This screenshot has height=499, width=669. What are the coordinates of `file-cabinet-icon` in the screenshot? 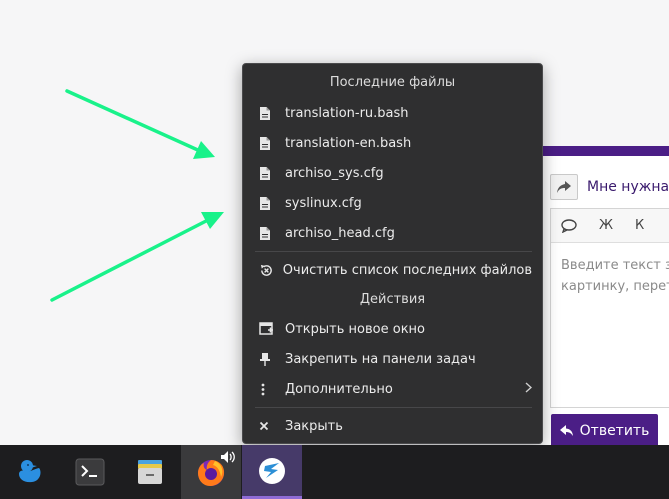 It's located at (150, 472).